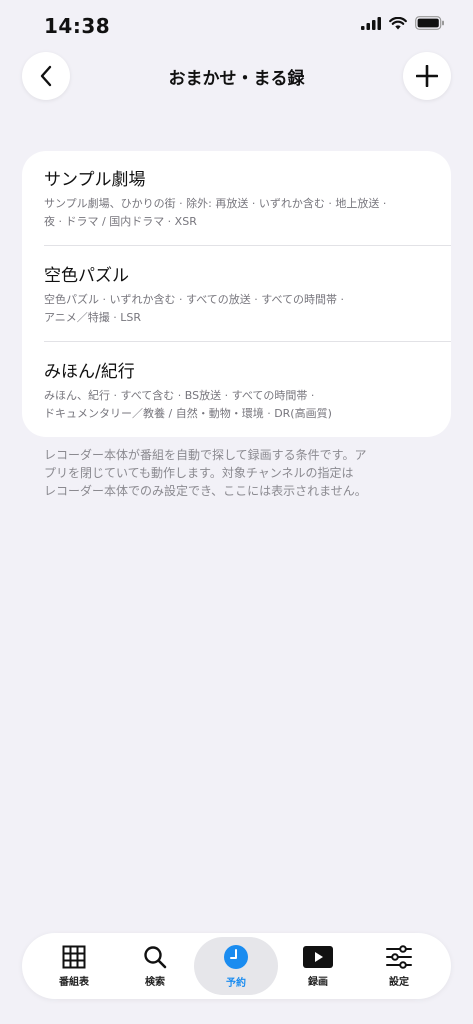 This screenshot has height=1024, width=473. What do you see at coordinates (398, 22) in the screenshot?
I see `wifi-icon` at bounding box center [398, 22].